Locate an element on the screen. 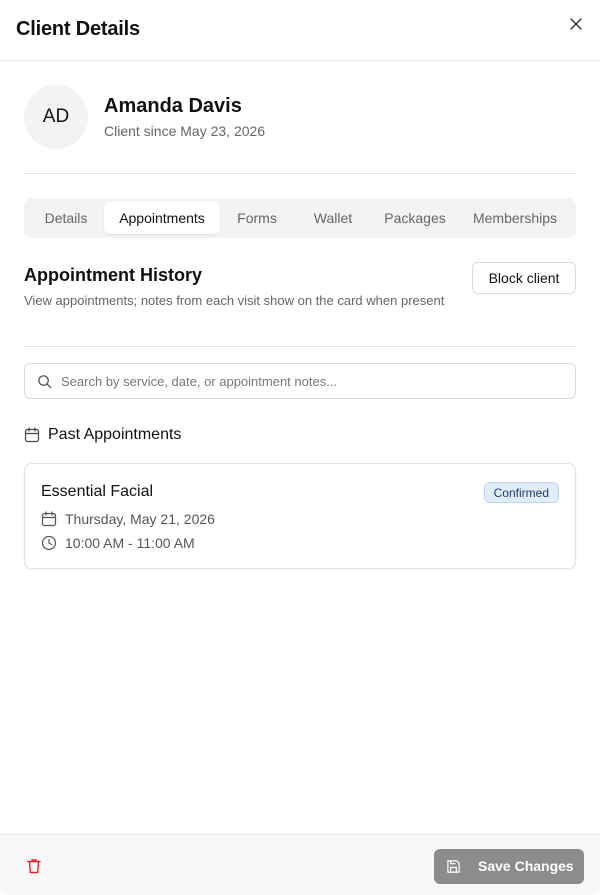 This screenshot has width=600, height=895. appointment-service: Essential Facial is located at coordinates (97, 491).